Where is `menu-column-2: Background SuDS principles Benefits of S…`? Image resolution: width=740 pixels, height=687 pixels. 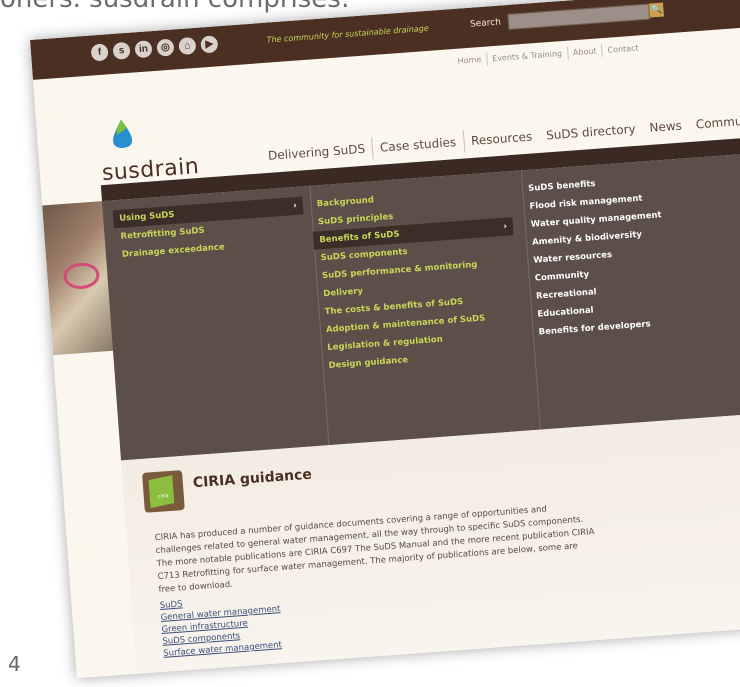
menu-column-2: Background SuDS principles Benefits of S… is located at coordinates (416, 278).